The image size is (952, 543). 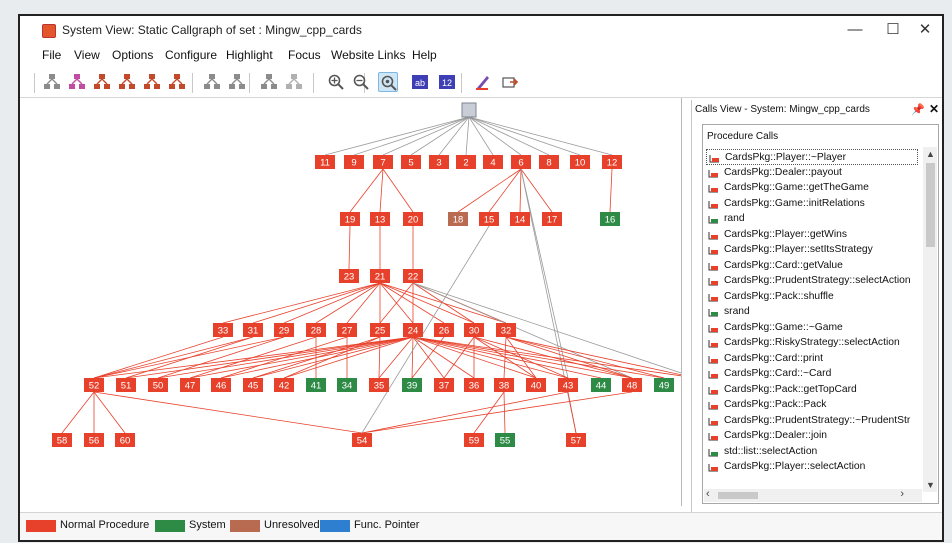 What do you see at coordinates (413, 219) in the screenshot?
I see `graph-node: 20` at bounding box center [413, 219].